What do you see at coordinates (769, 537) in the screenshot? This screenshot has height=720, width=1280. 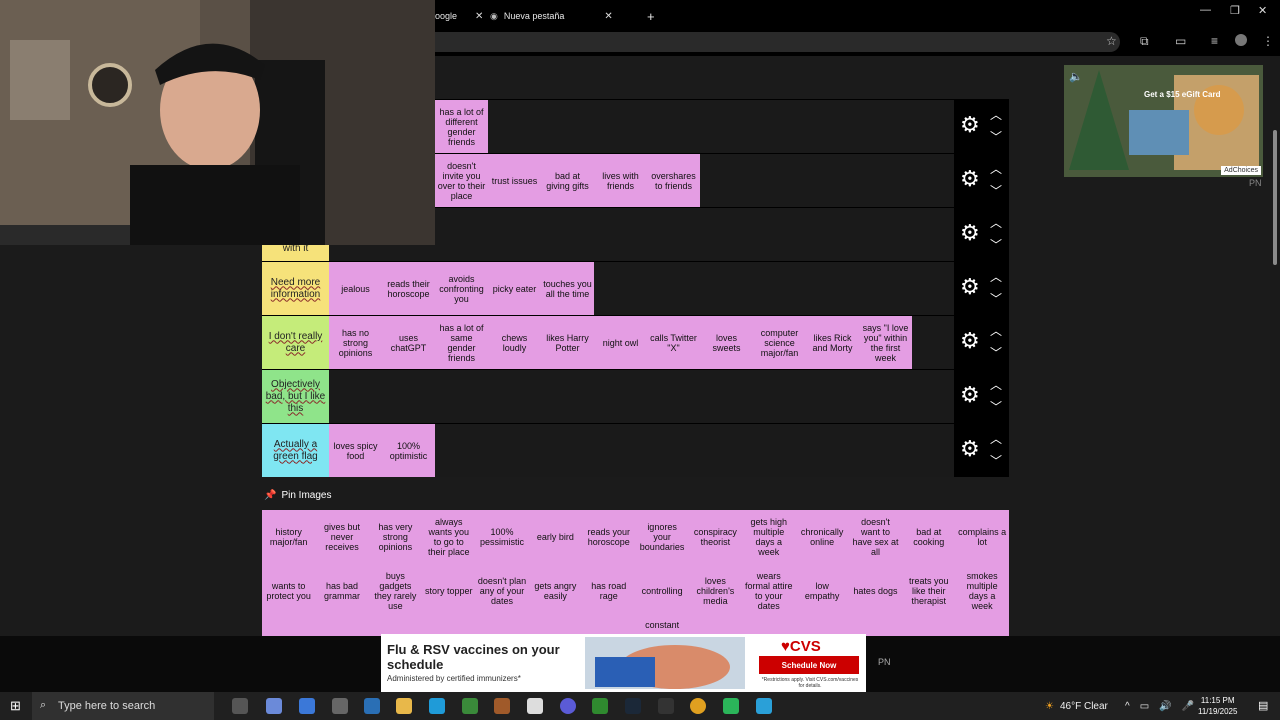 I see `pool-item: gets high multiple days a week` at bounding box center [769, 537].